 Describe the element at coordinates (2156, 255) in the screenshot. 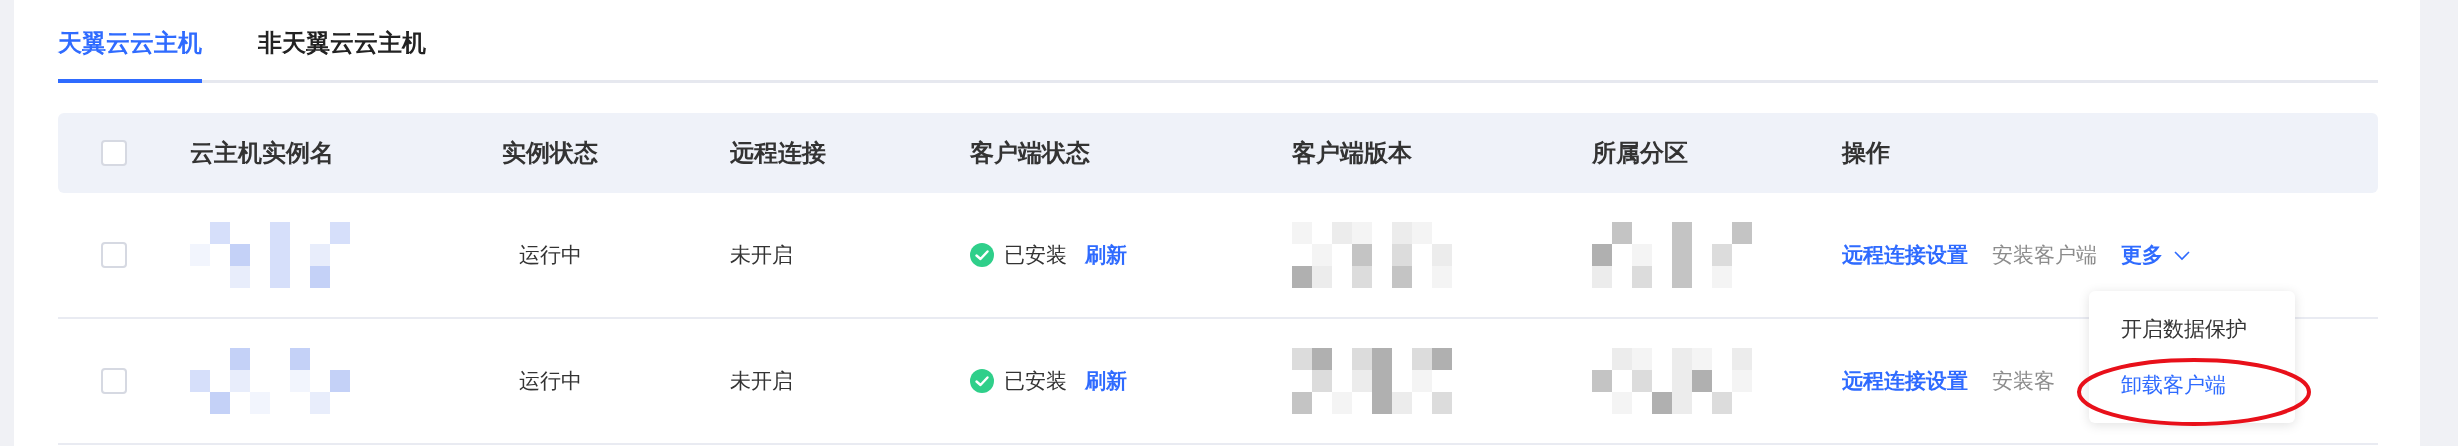

I see `more-dropdown: 更多` at that location.